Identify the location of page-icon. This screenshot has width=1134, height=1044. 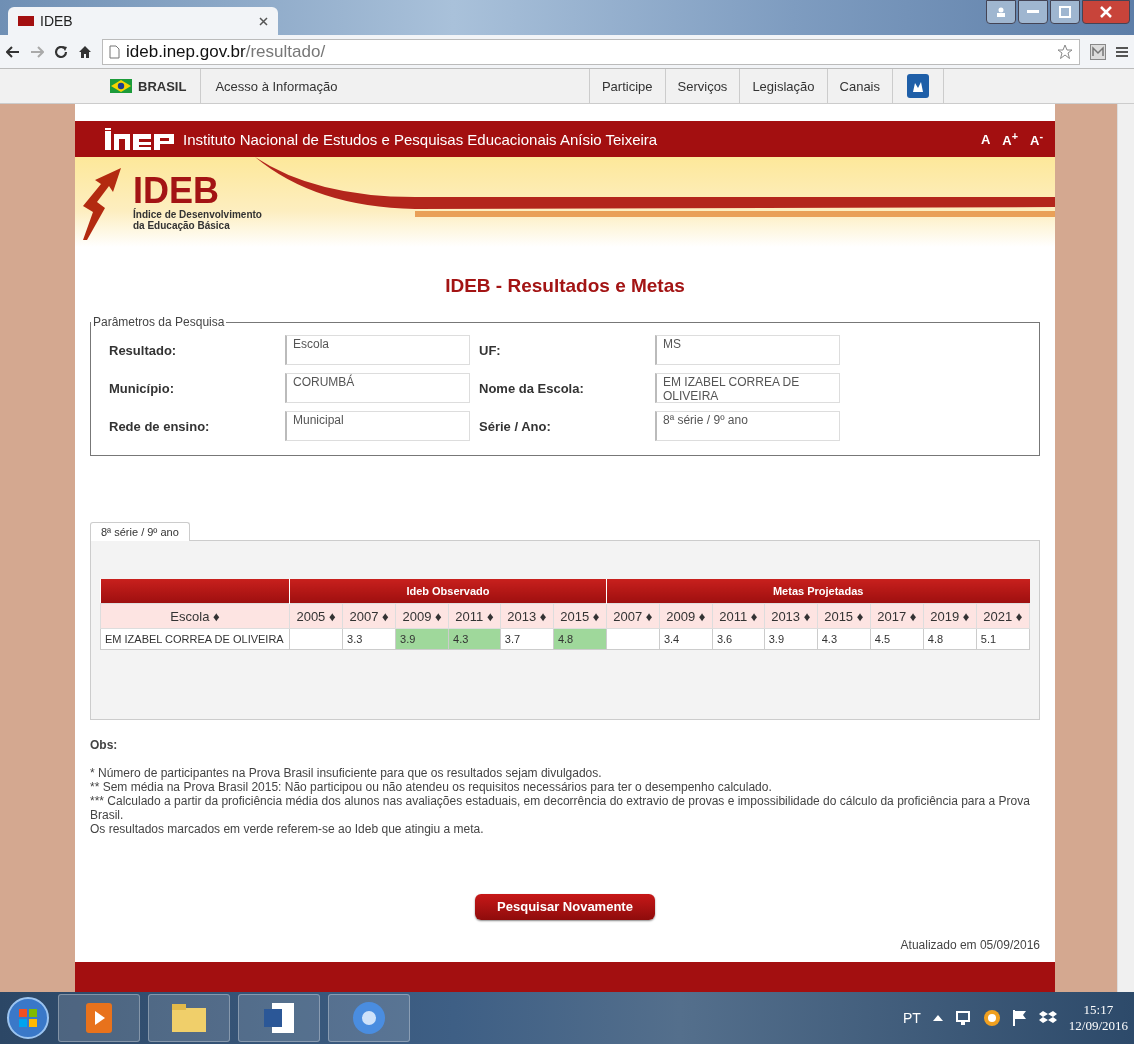
(114, 51).